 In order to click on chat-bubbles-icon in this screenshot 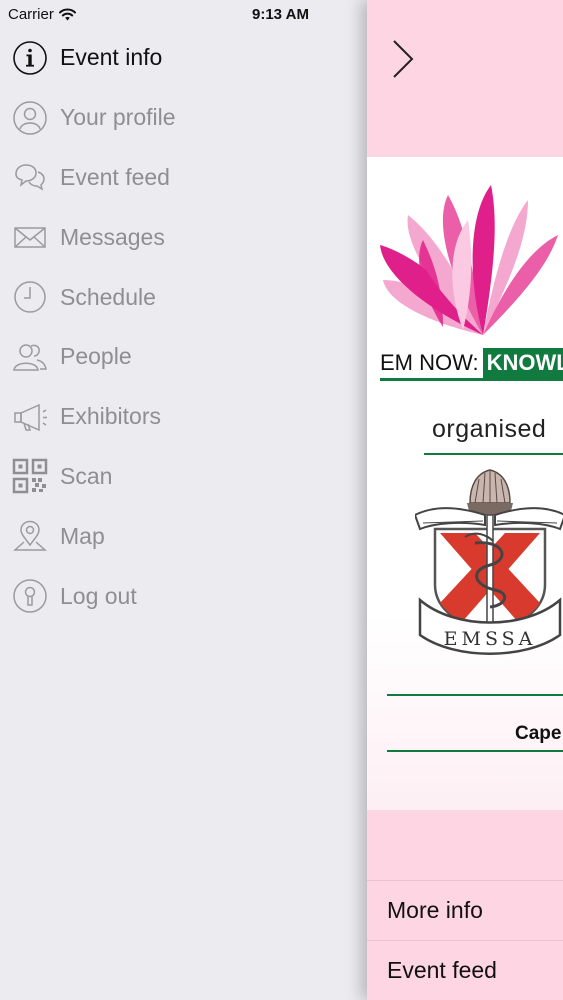, I will do `click(30, 177)`.